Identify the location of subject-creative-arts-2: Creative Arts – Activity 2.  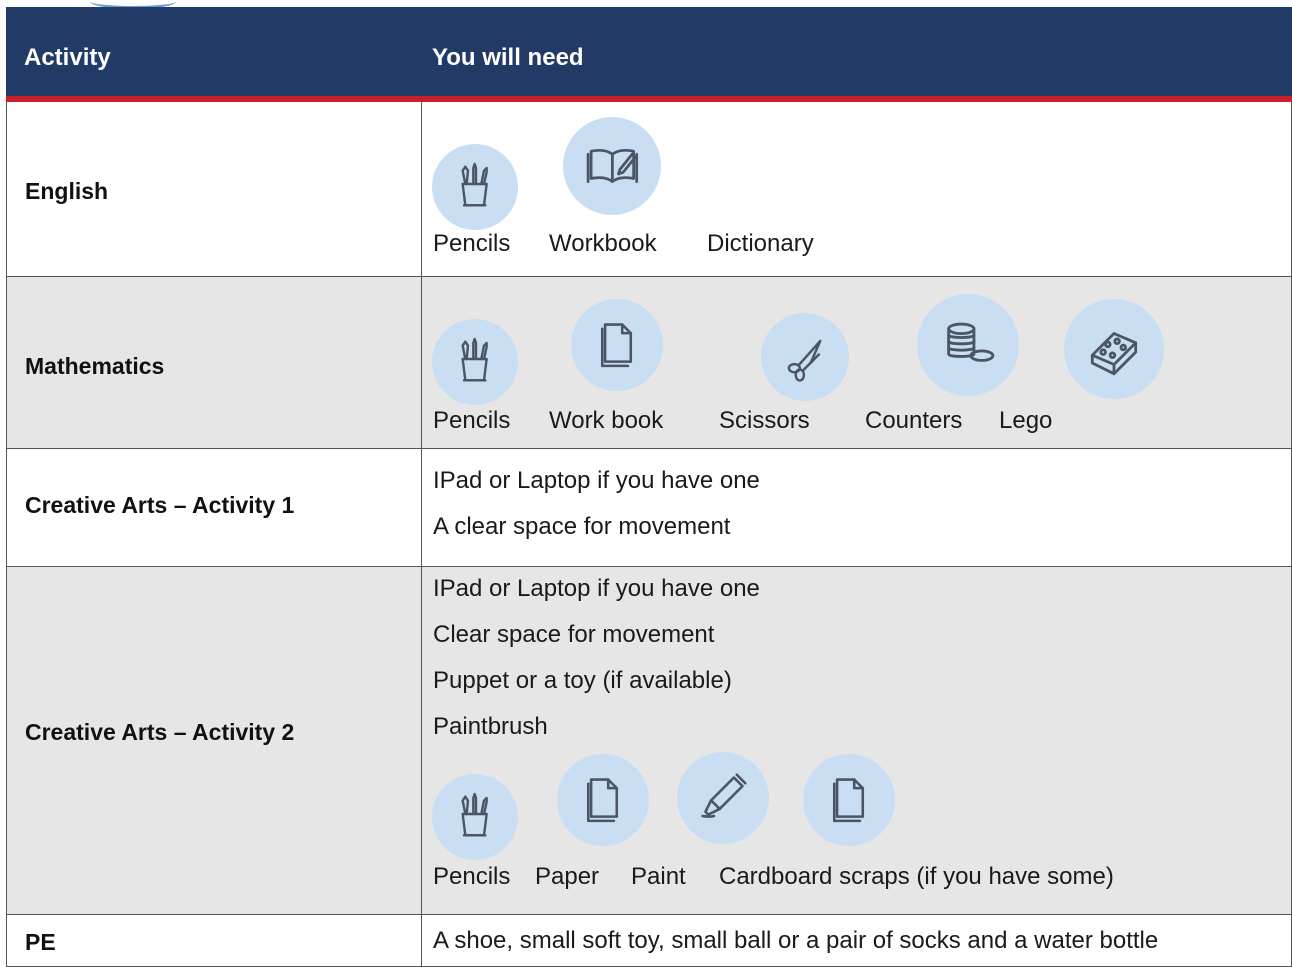
(160, 732).